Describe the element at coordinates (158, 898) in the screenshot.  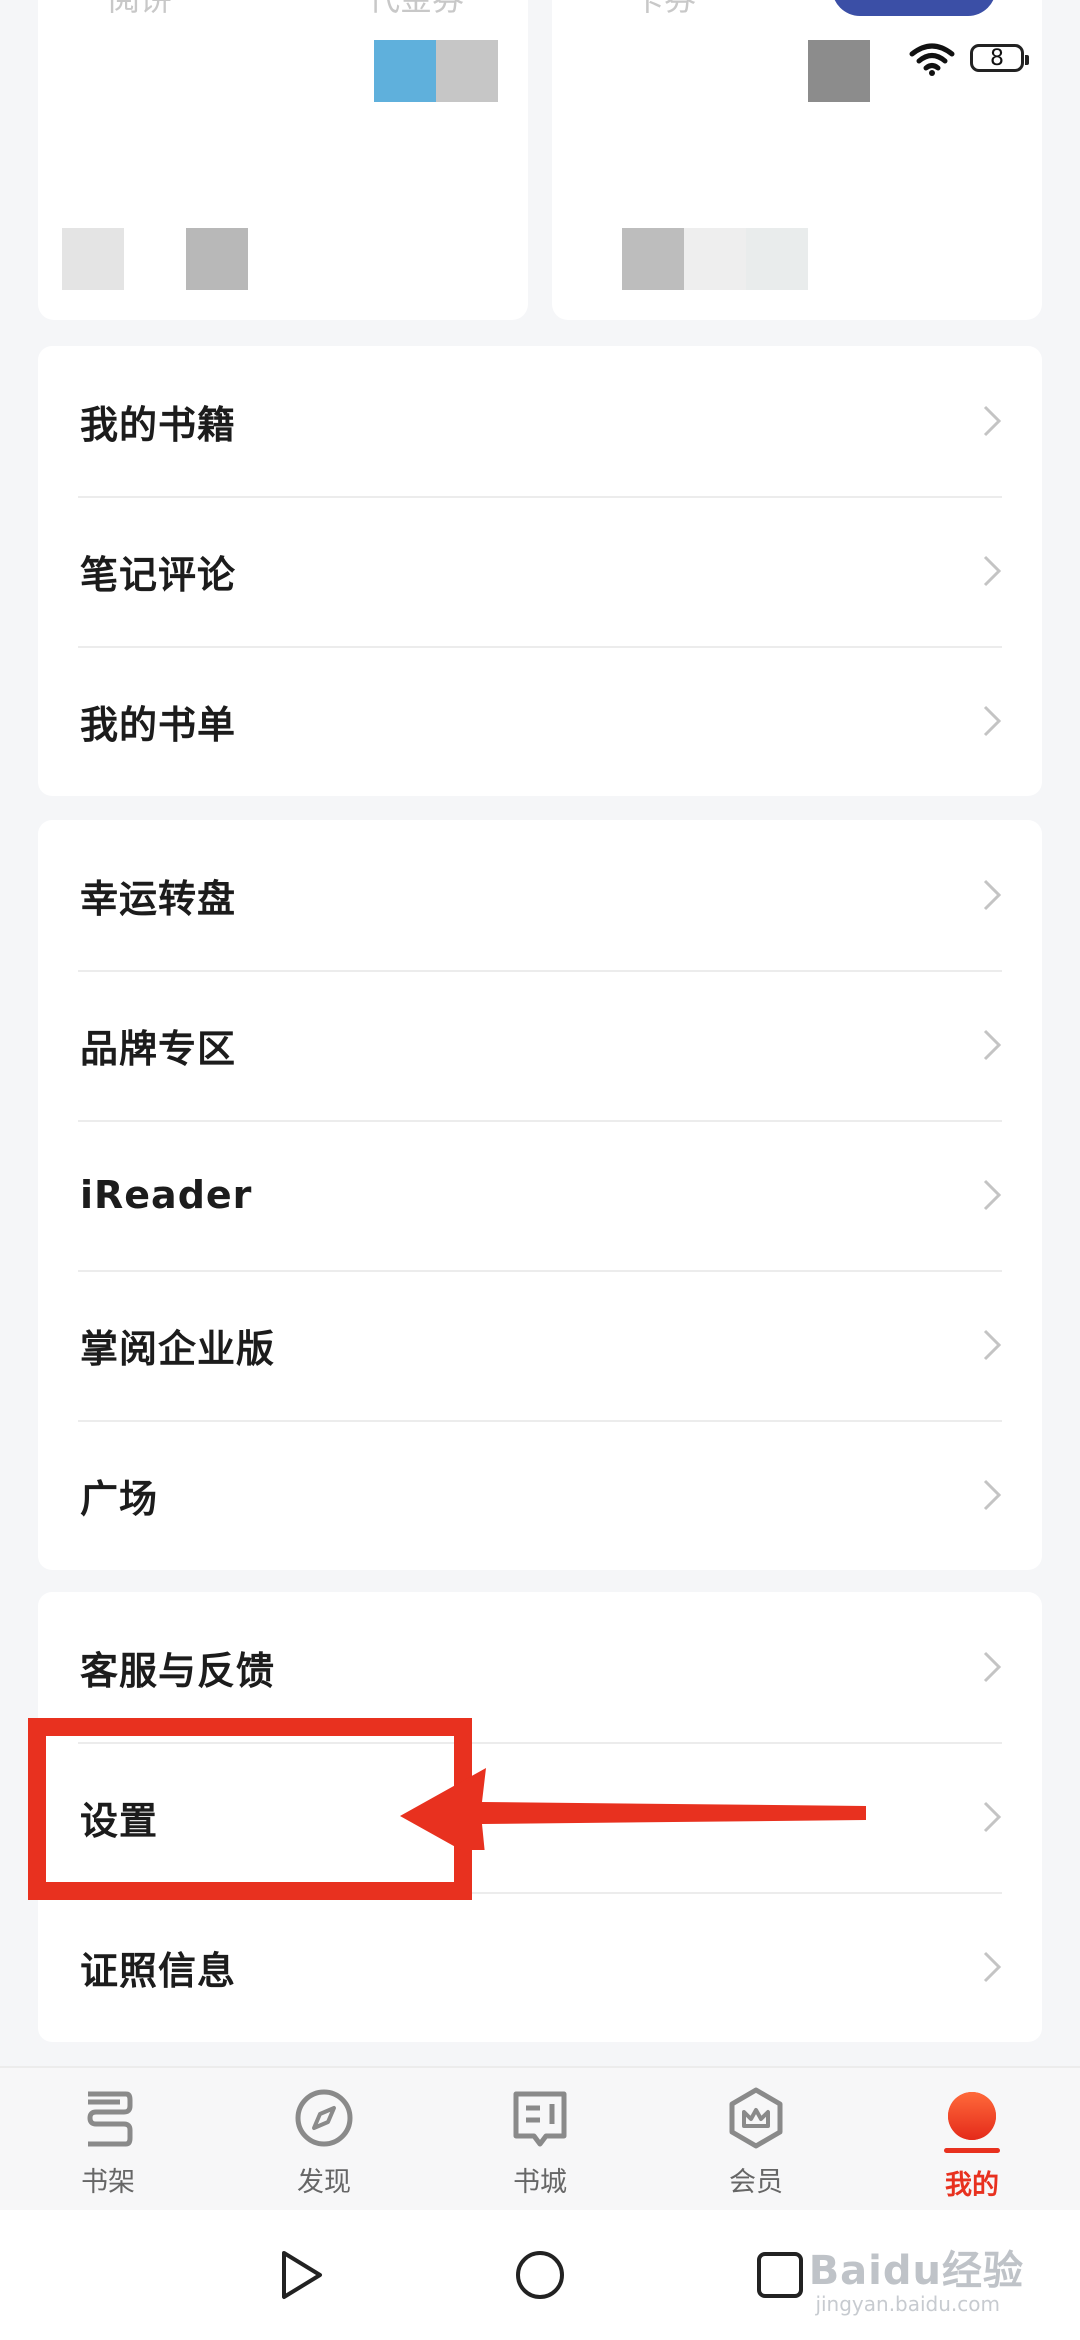
I see `menu-item-label: 幸运转盘` at that location.